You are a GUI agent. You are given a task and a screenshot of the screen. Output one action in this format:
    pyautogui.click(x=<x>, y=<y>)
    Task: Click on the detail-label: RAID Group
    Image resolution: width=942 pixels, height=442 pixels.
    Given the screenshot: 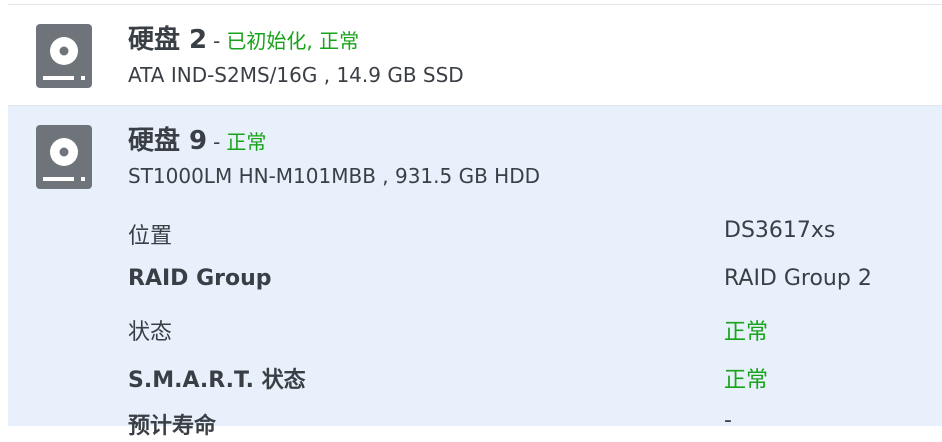 What is the action you would take?
    pyautogui.click(x=200, y=278)
    